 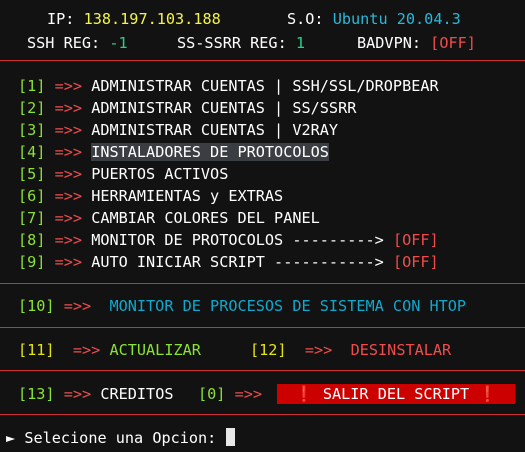 What do you see at coordinates (36, 306) in the screenshot?
I see `menu-item-number: [10]` at bounding box center [36, 306].